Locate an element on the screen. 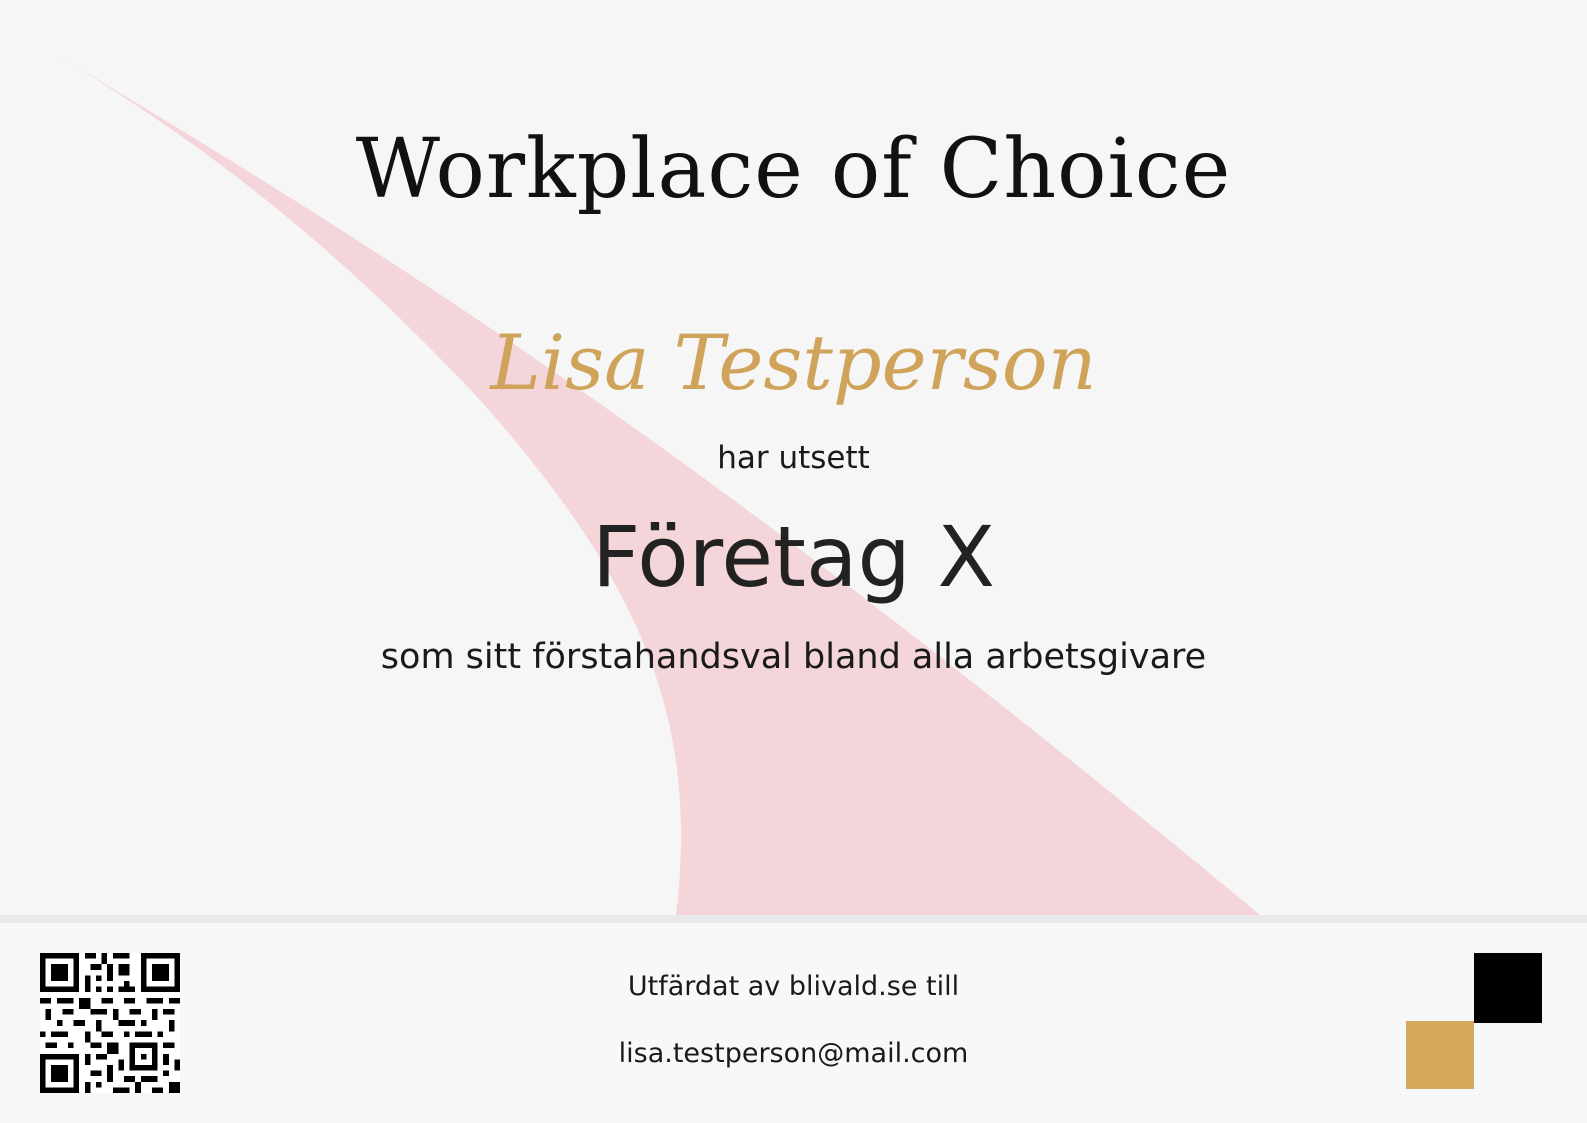  certificate-title: Workplace of Choice is located at coordinates (793, 169).